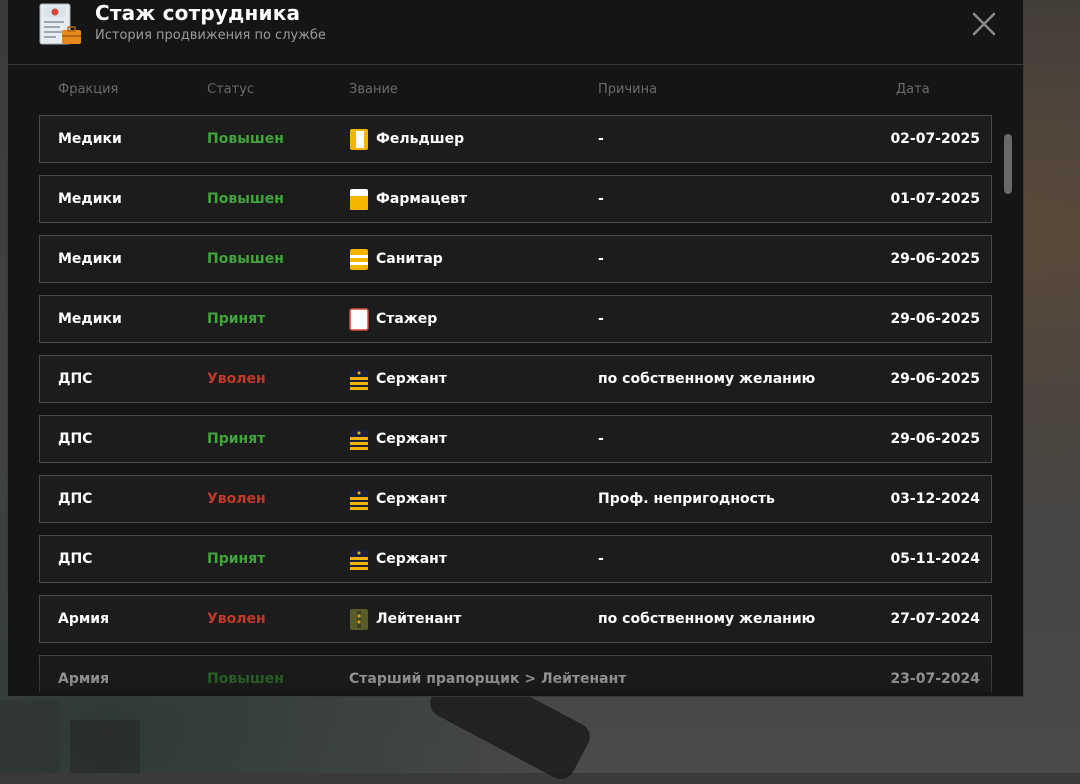 This screenshot has height=784, width=1080. Describe the element at coordinates (628, 89) in the screenshot. I see `column-header-reason: Причина` at that location.